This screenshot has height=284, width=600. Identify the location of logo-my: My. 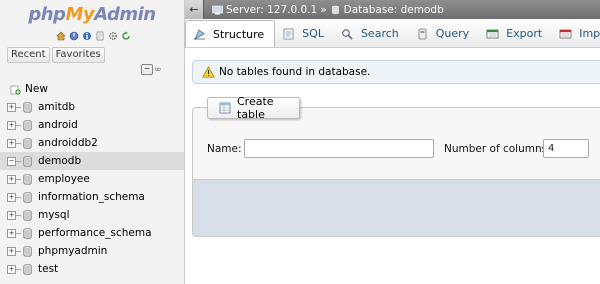
(80, 14).